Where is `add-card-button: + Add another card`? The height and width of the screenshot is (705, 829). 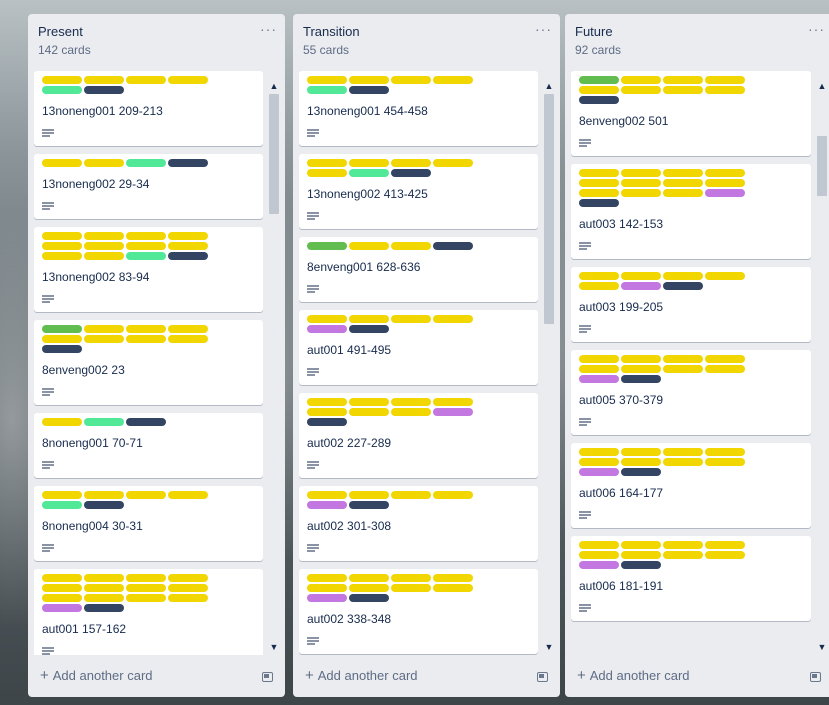
add-card-button: + Add another card is located at coordinates (633, 675).